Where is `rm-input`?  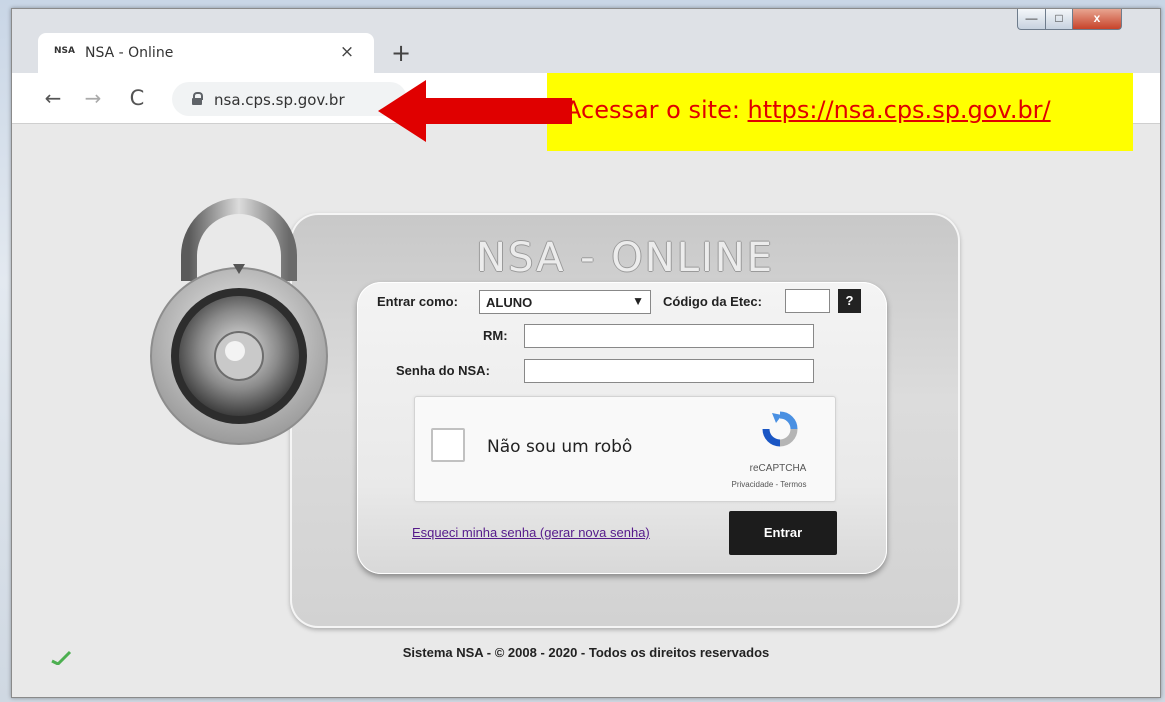
rm-input is located at coordinates (669, 336).